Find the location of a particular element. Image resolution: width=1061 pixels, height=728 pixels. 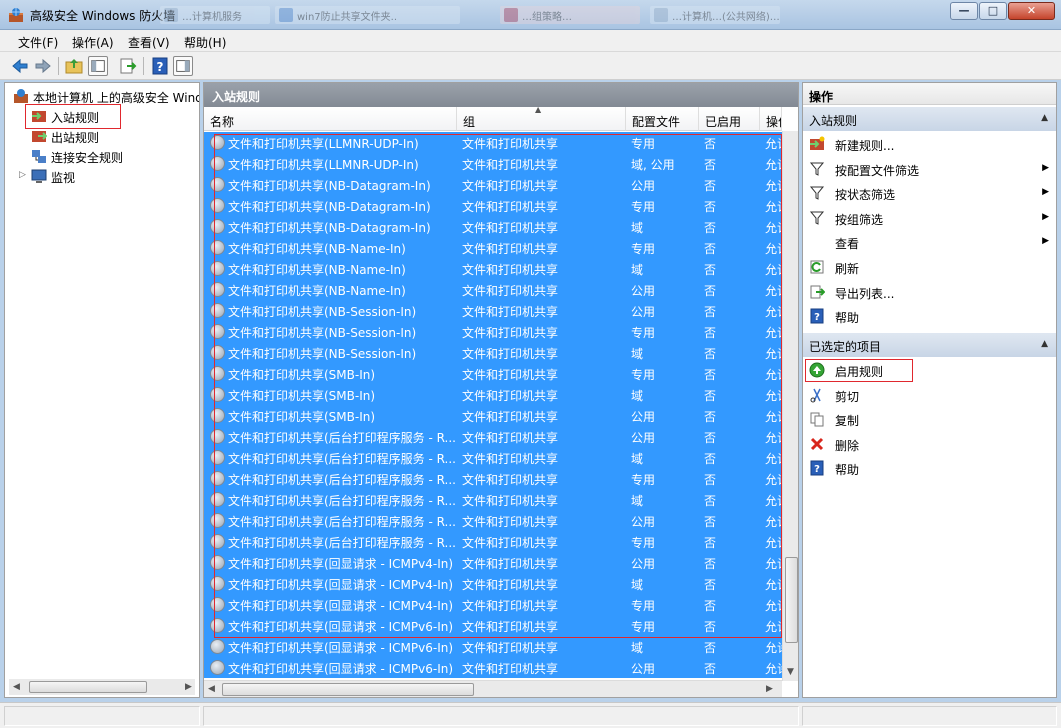

tree-item-connection-security-rules: 连接安全规则 is located at coordinates (101, 156).